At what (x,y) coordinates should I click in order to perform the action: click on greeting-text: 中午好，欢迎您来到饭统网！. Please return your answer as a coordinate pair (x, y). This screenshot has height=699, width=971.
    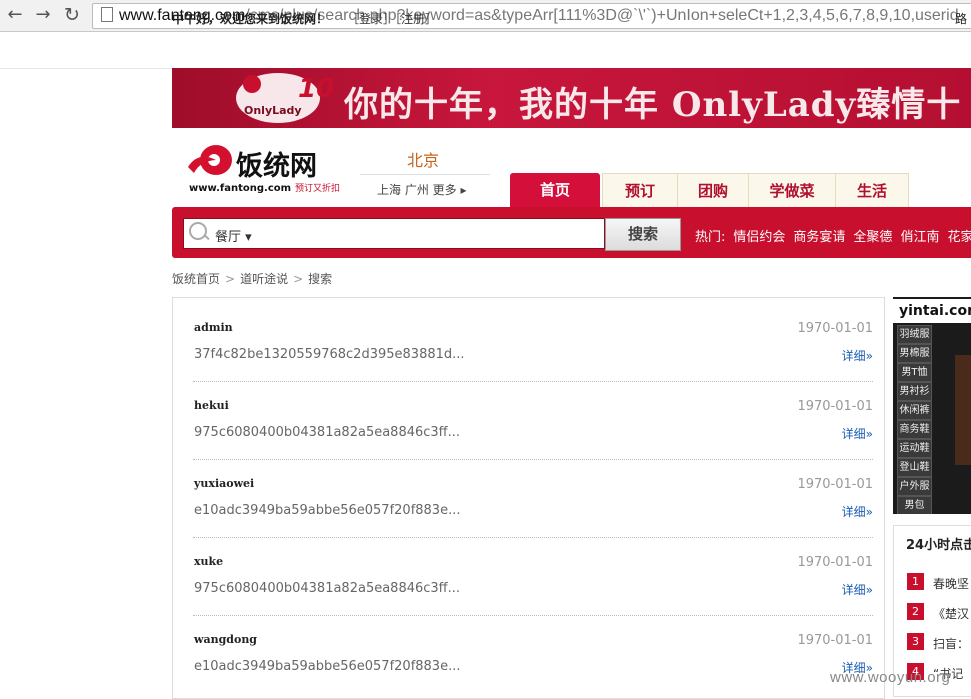
    Looking at the image, I should click on (250, 19).